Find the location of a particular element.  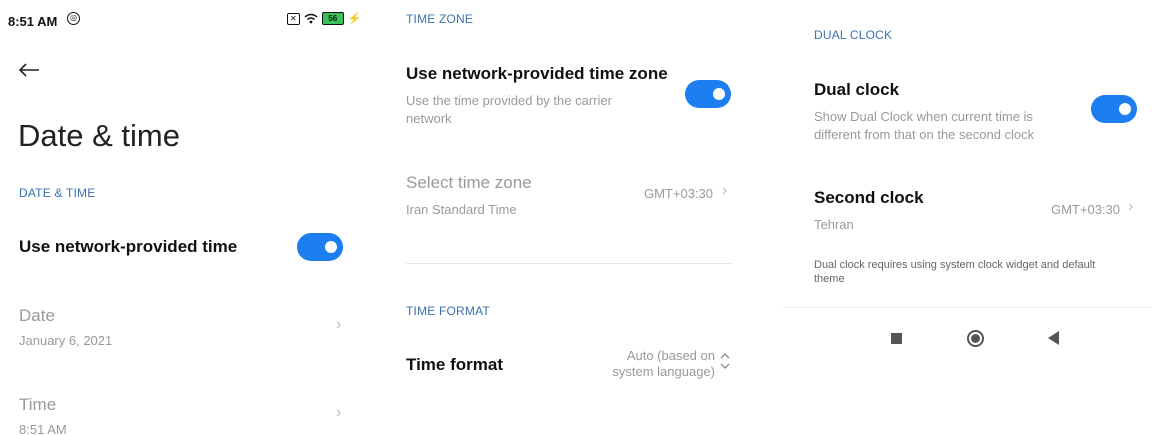

status-time: 8:51 AM is located at coordinates (33, 21).